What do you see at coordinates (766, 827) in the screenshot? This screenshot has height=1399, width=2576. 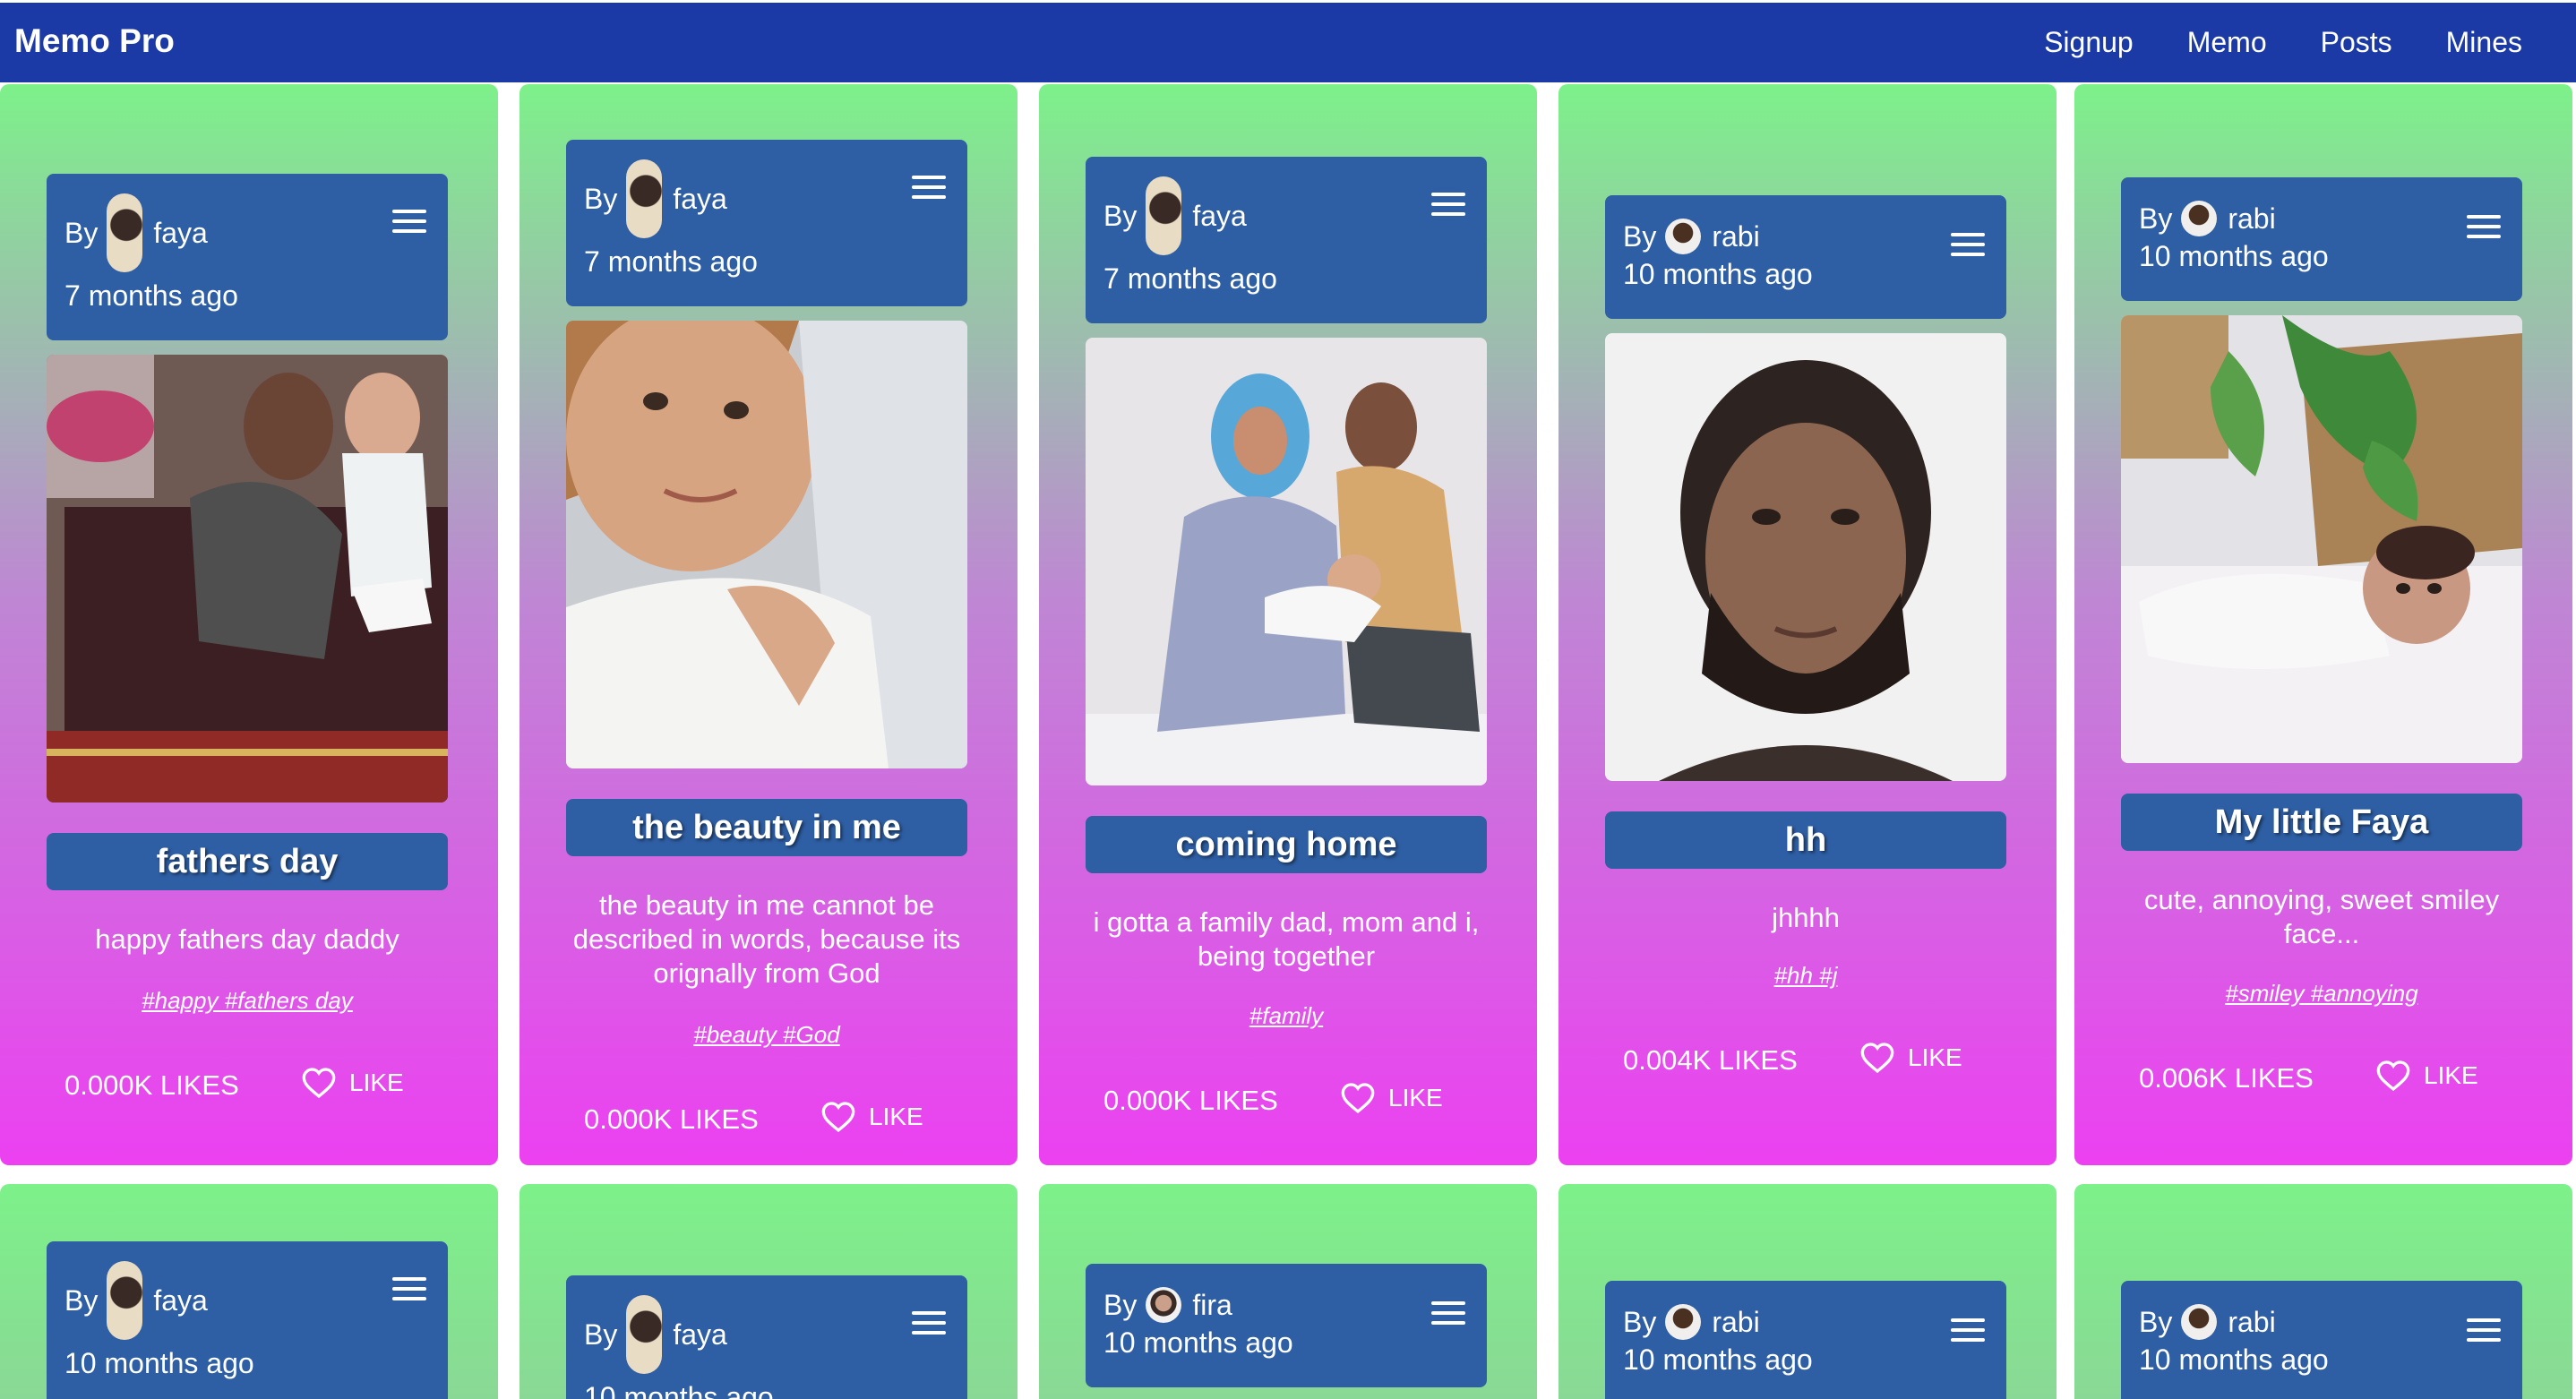 I see `post-title: the beauty in me` at bounding box center [766, 827].